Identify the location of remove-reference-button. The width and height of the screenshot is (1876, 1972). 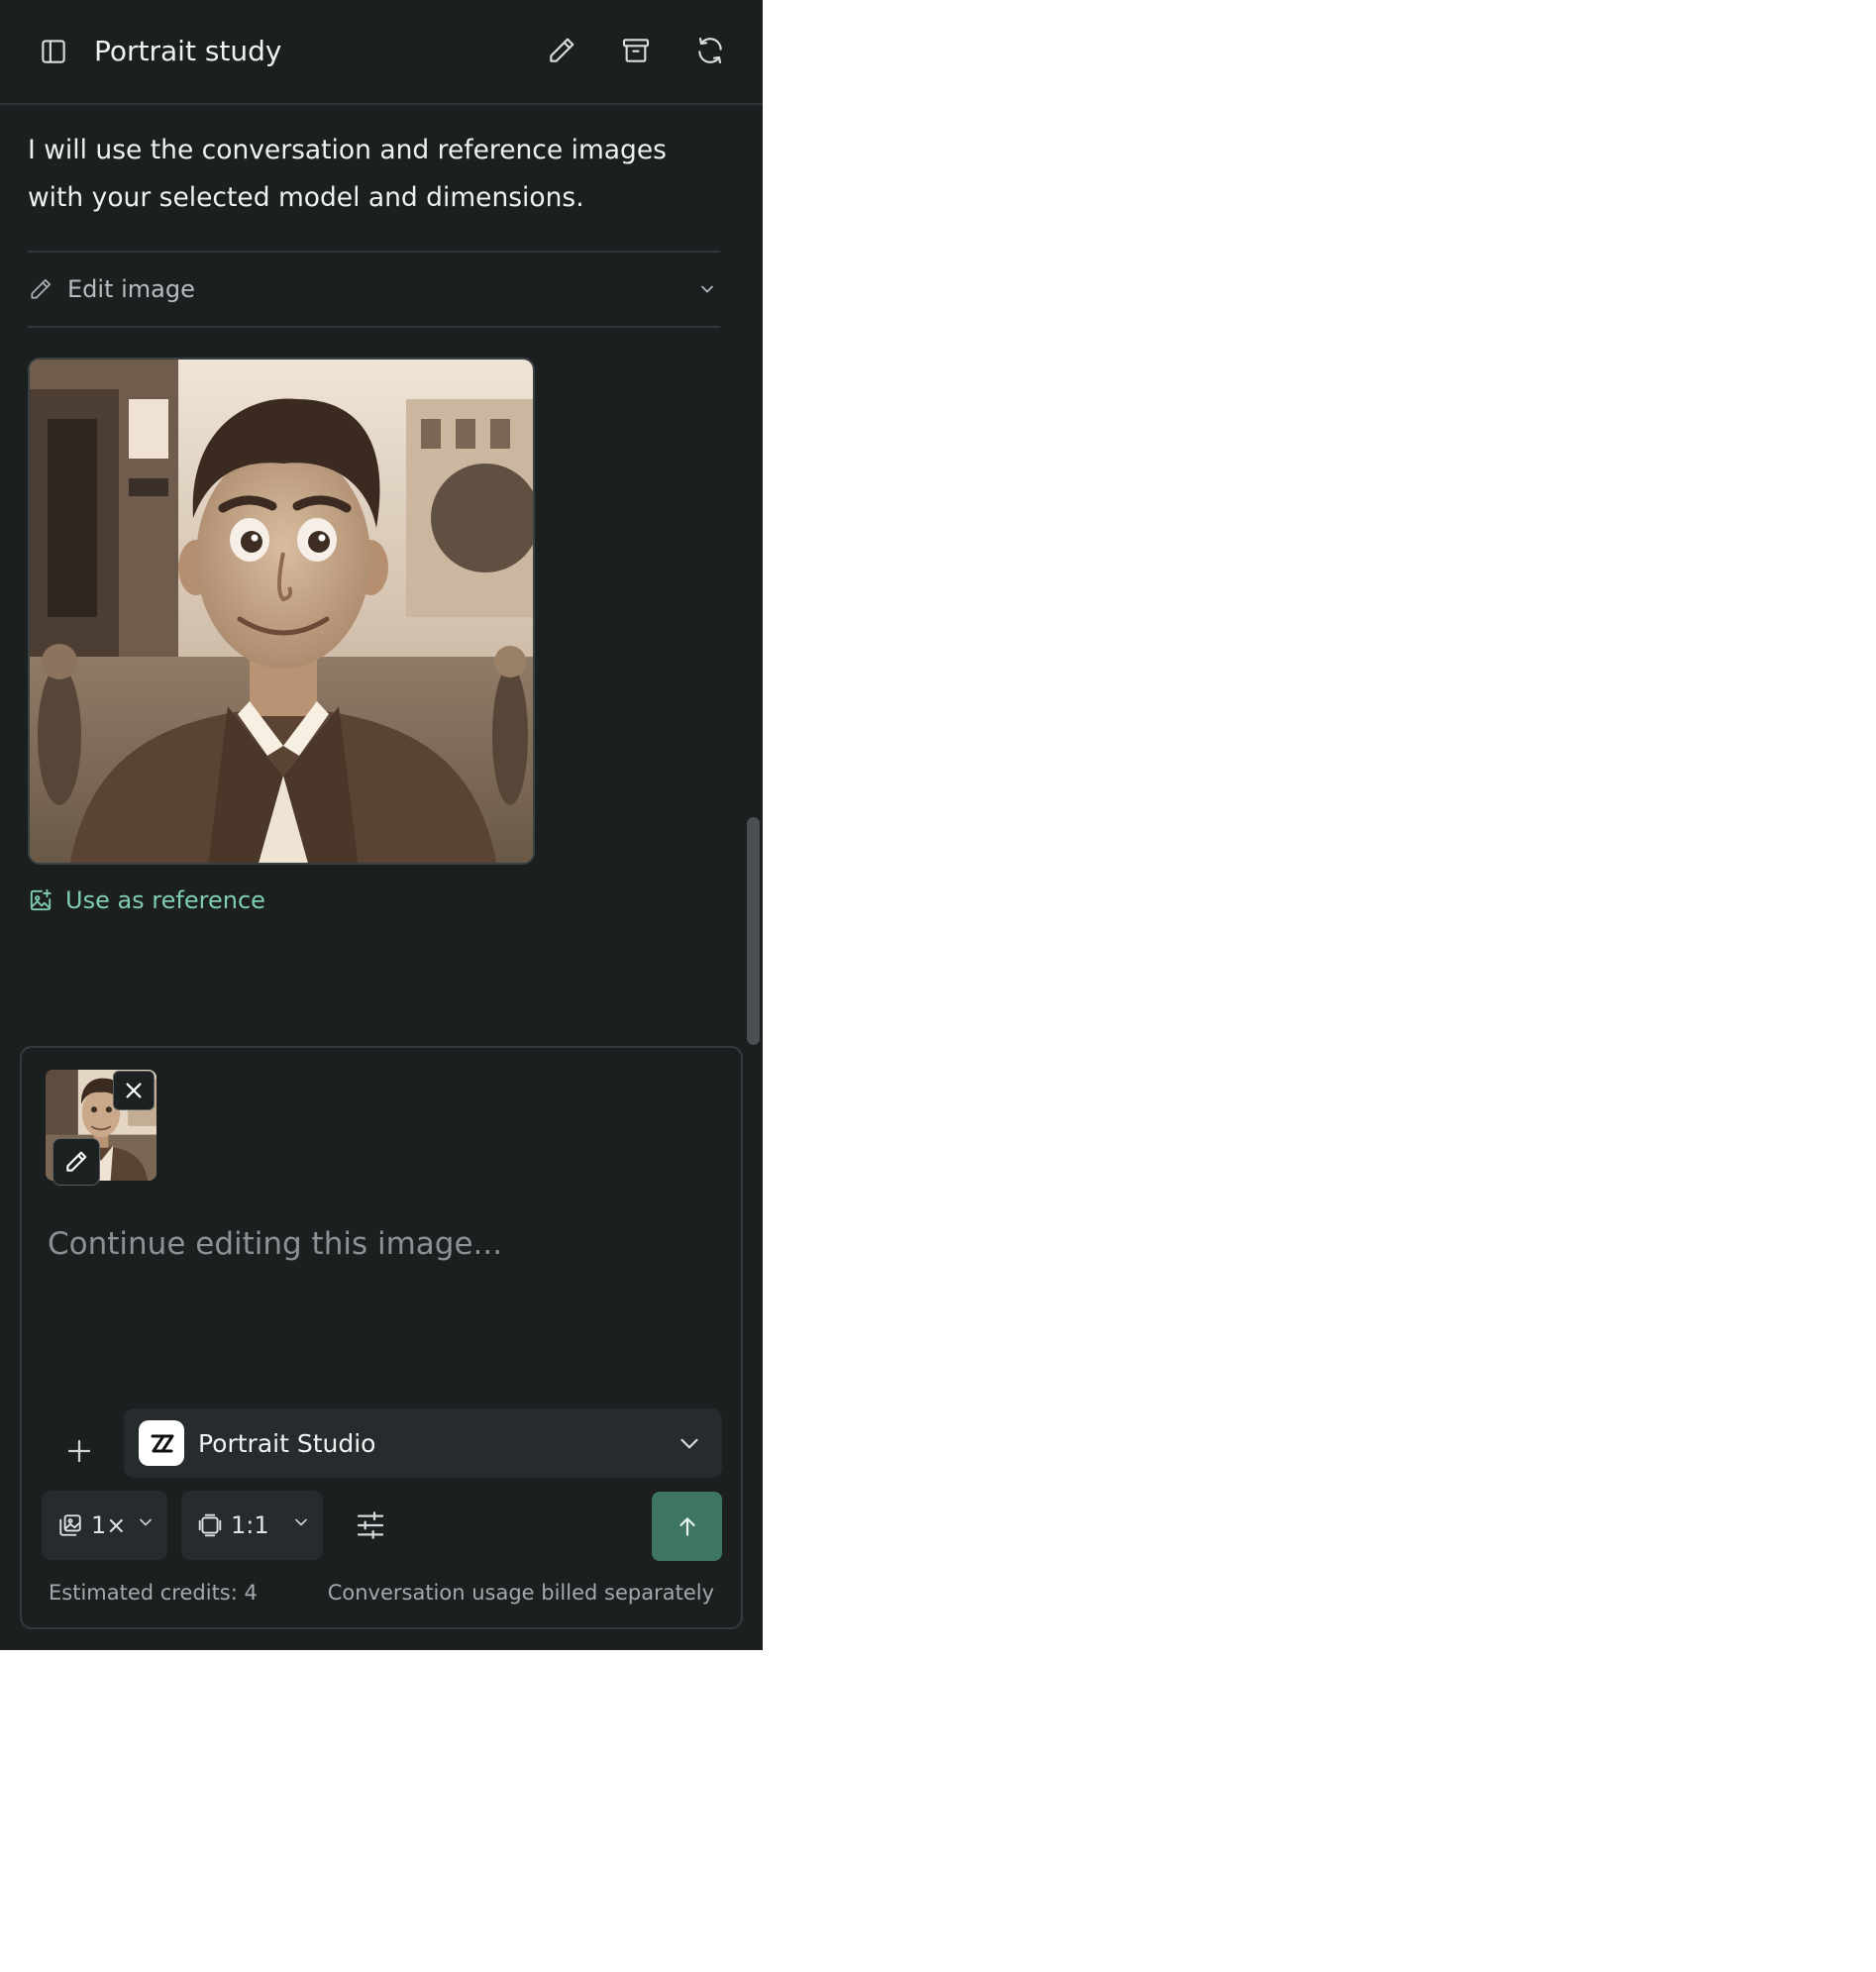
(134, 1090).